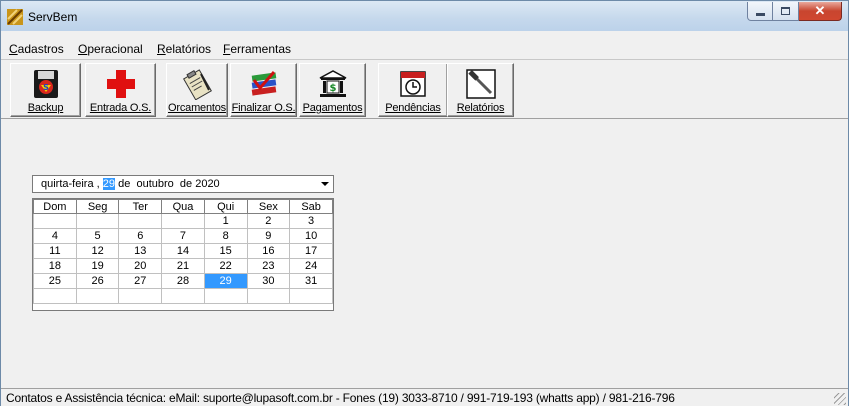 This screenshot has width=849, height=406. What do you see at coordinates (263, 83) in the screenshot?
I see `books-icon` at bounding box center [263, 83].